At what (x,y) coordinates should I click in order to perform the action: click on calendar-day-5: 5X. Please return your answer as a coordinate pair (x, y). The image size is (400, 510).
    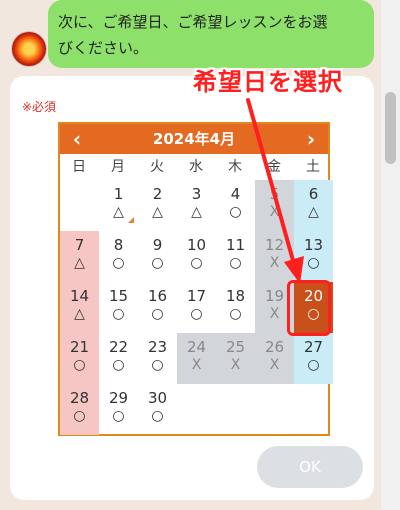
    Looking at the image, I should click on (274, 205).